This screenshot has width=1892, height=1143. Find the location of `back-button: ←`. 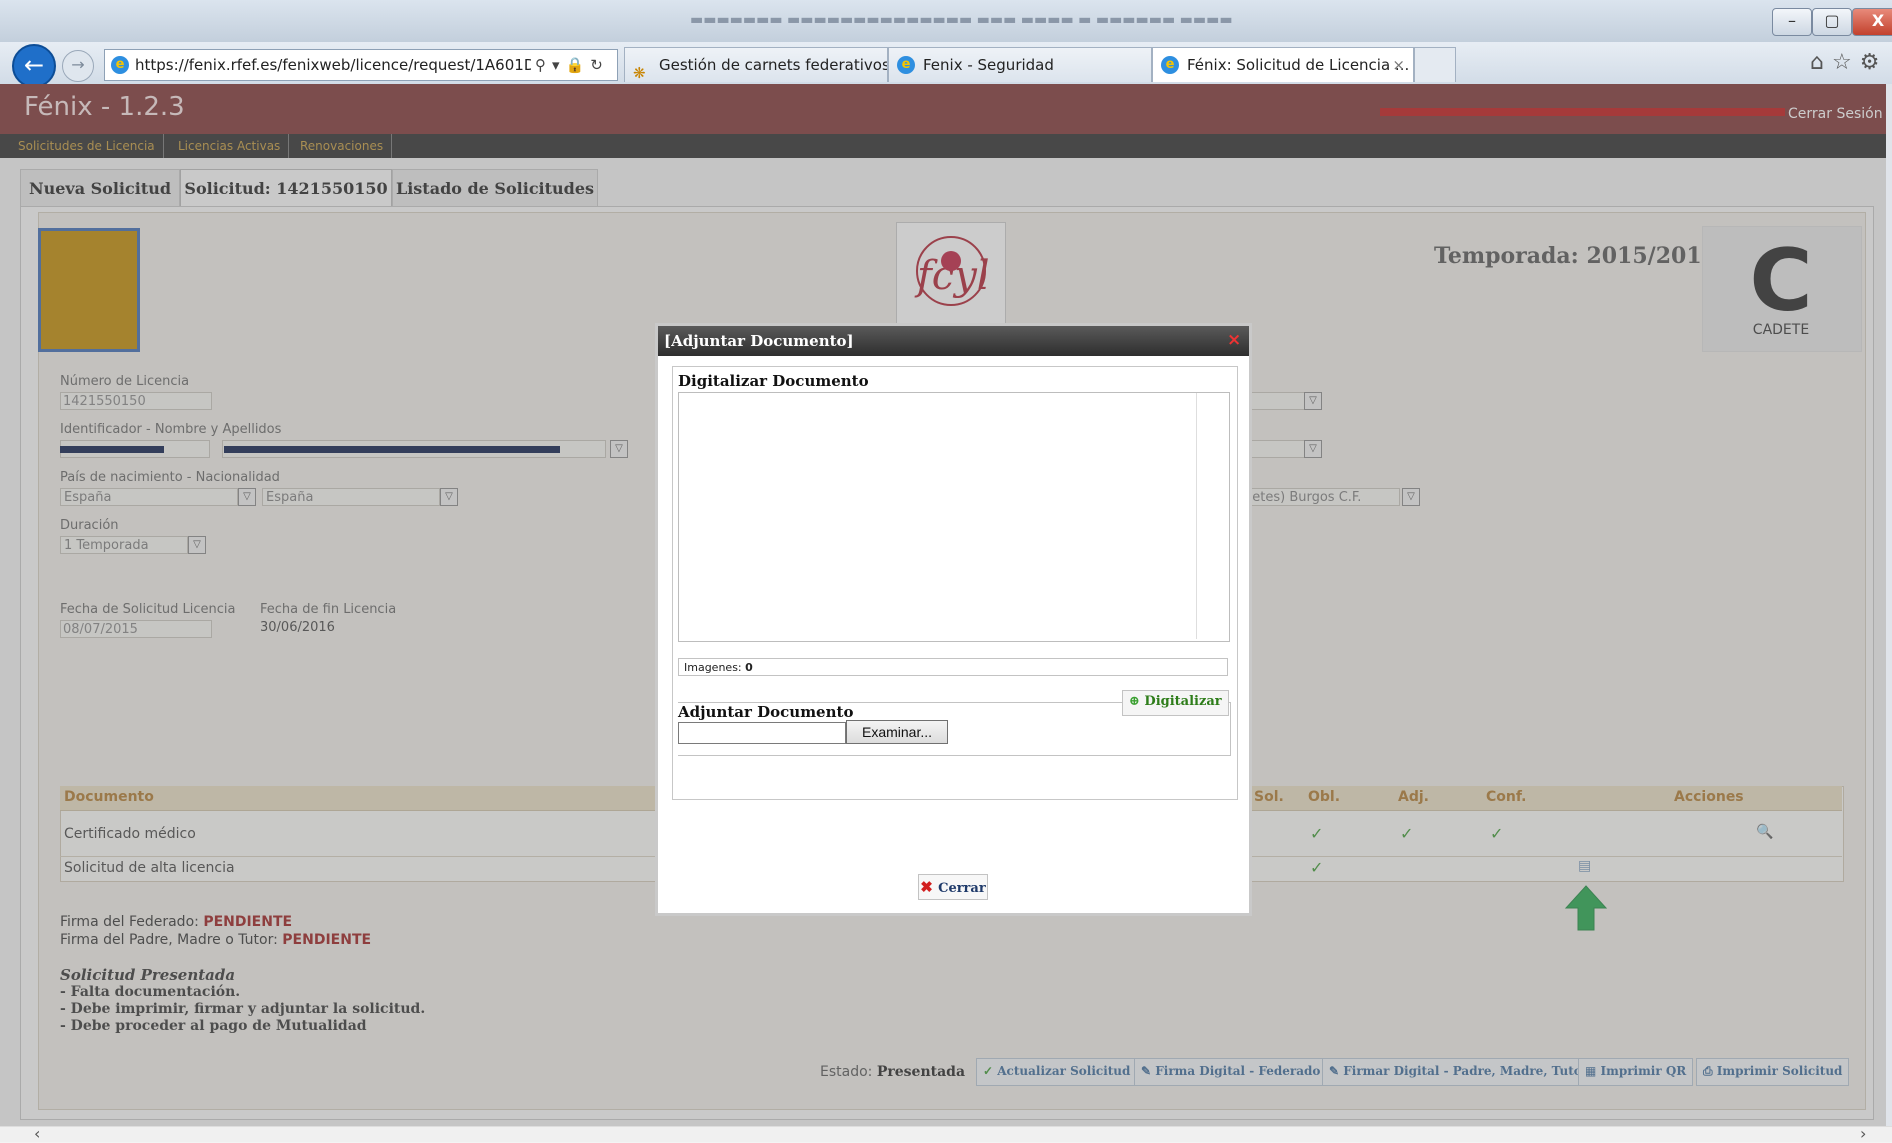

back-button: ← is located at coordinates (34, 66).